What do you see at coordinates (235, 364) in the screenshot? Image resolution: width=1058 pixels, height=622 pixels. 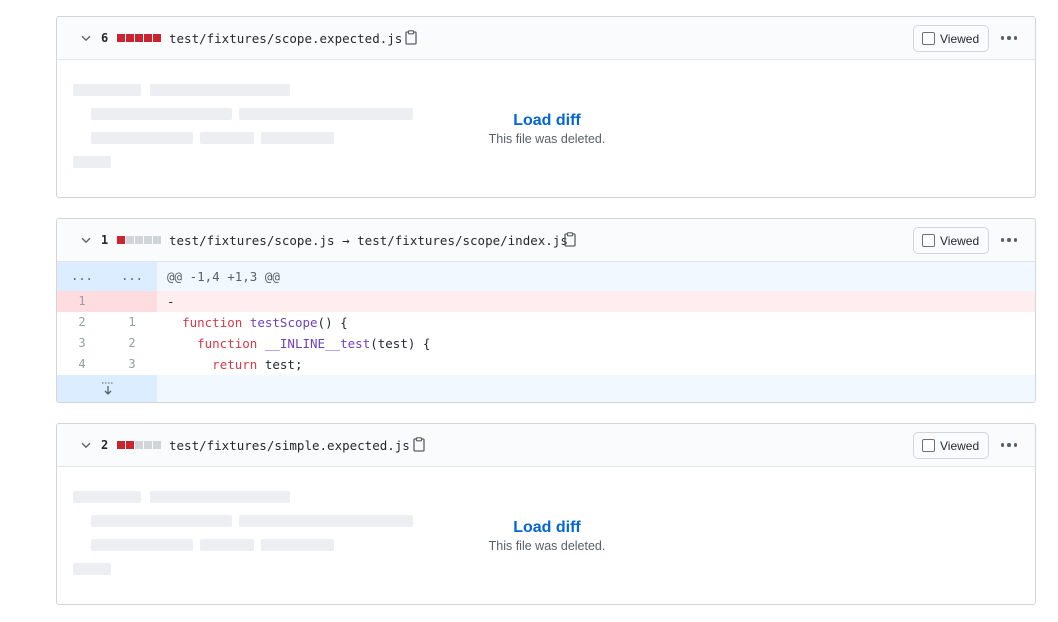 I see `keyword-token: return` at bounding box center [235, 364].